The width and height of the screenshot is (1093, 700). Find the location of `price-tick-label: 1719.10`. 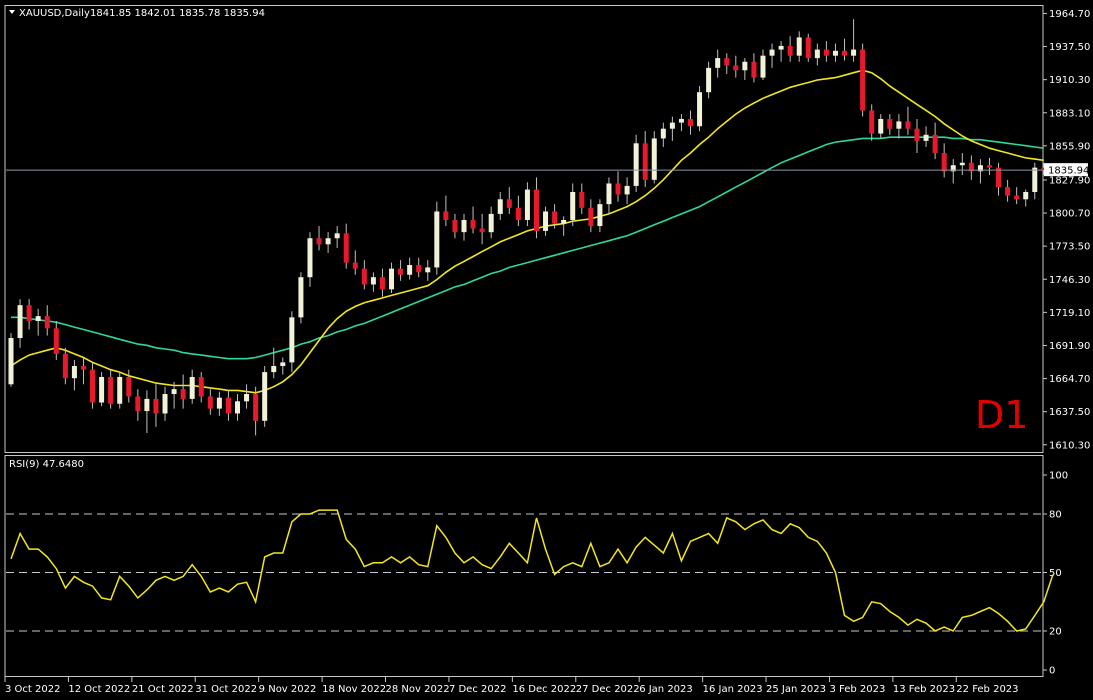

price-tick-label: 1719.10 is located at coordinates (1069, 313).